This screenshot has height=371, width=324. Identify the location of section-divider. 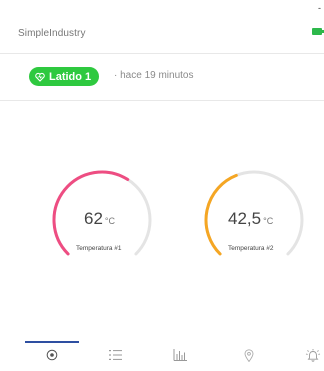
(162, 100).